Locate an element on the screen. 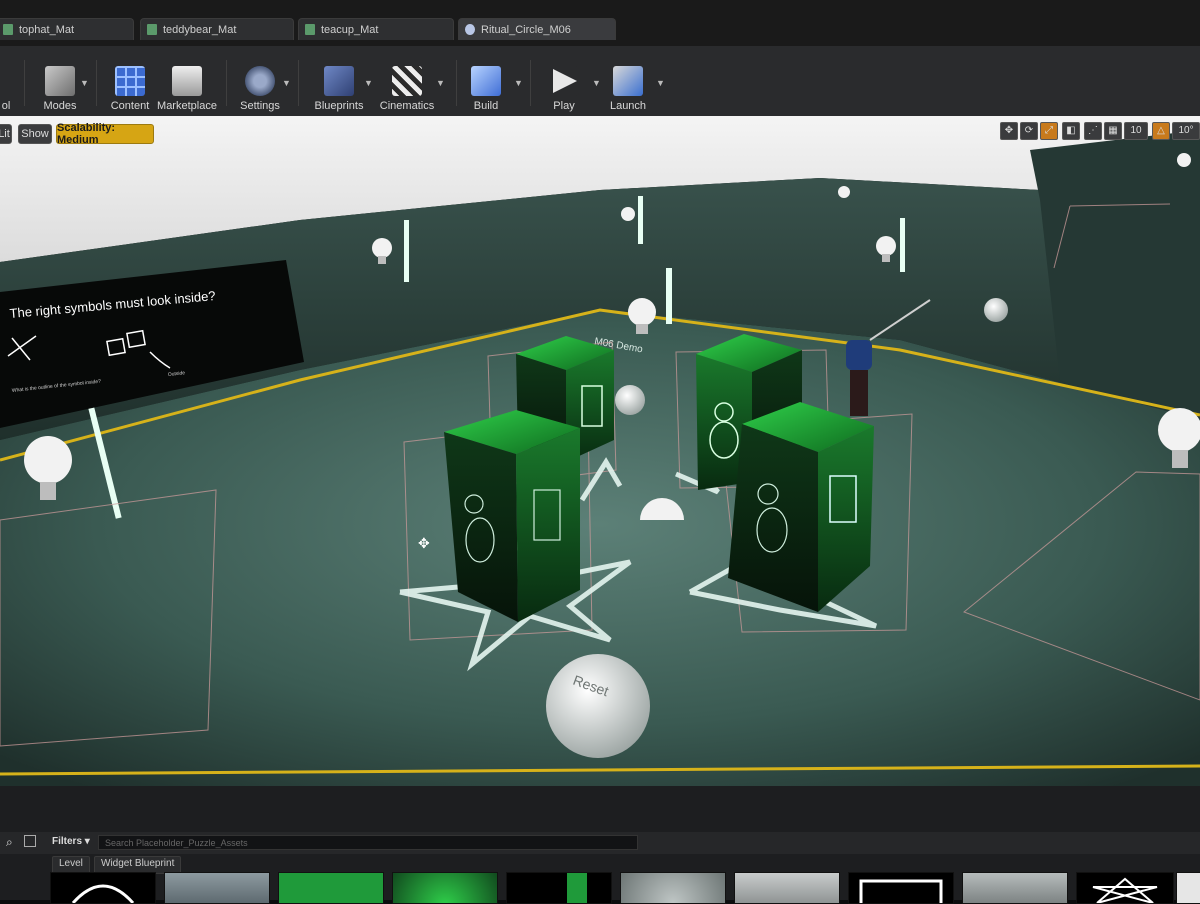 The height and width of the screenshot is (904, 1200). build-button: Build is located at coordinates (486, 85).